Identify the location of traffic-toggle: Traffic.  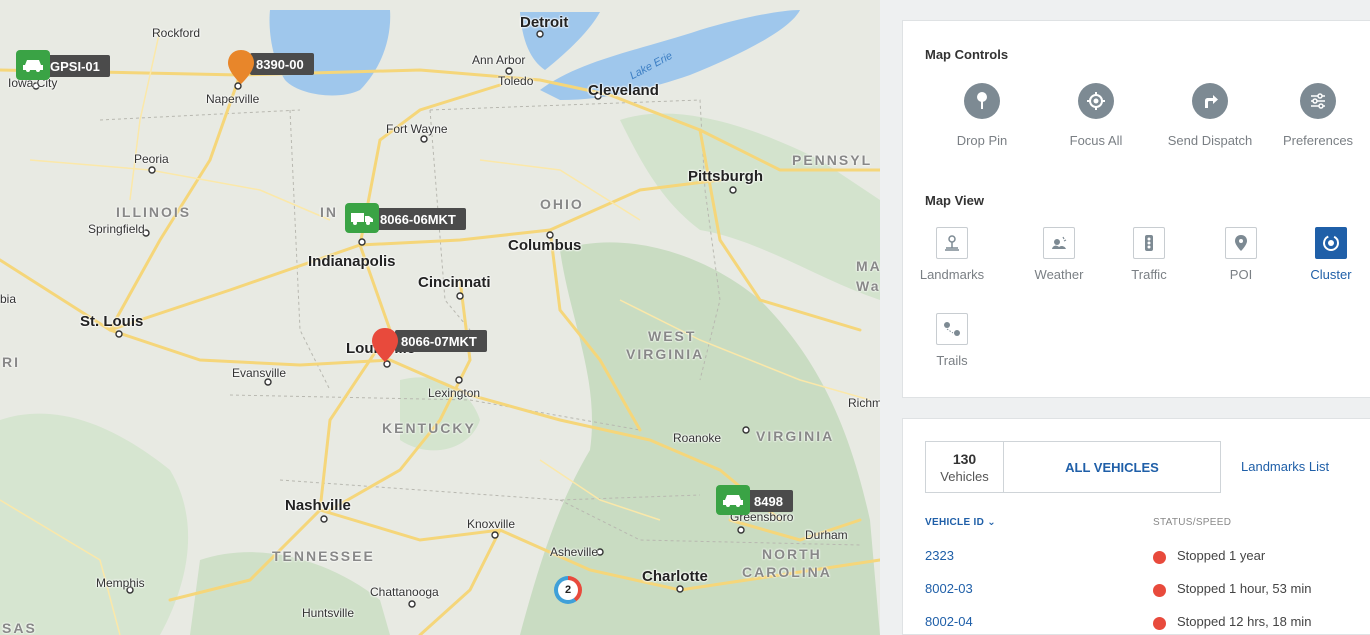
(1149, 254).